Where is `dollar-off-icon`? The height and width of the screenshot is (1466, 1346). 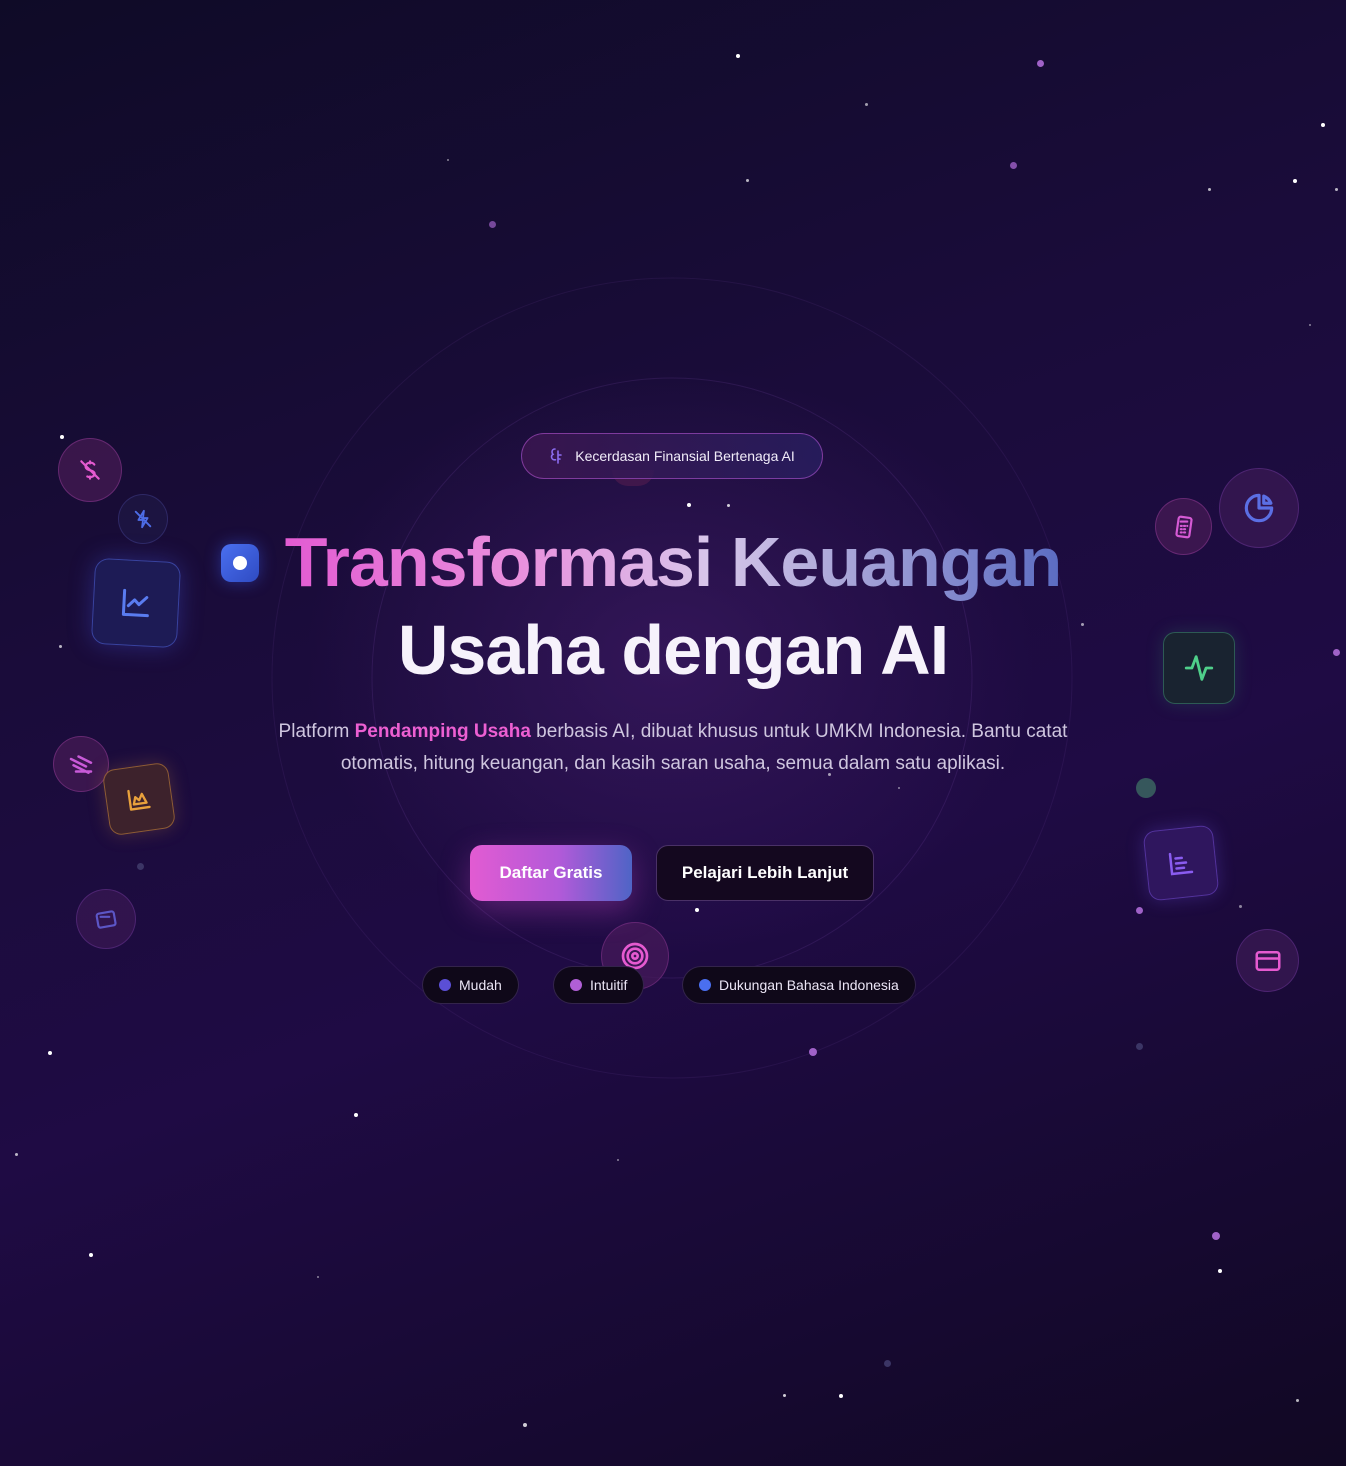
dollar-off-icon is located at coordinates (90, 470).